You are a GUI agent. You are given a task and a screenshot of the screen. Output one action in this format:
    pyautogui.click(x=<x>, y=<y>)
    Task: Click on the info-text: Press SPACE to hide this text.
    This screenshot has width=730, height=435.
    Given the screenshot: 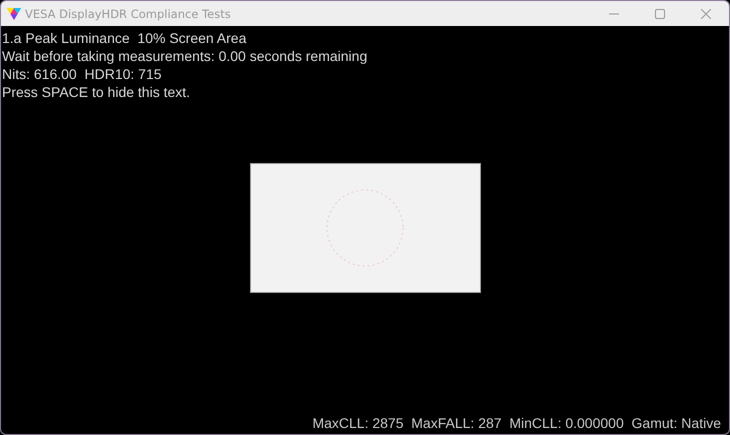 What is the action you would take?
    pyautogui.click(x=97, y=92)
    